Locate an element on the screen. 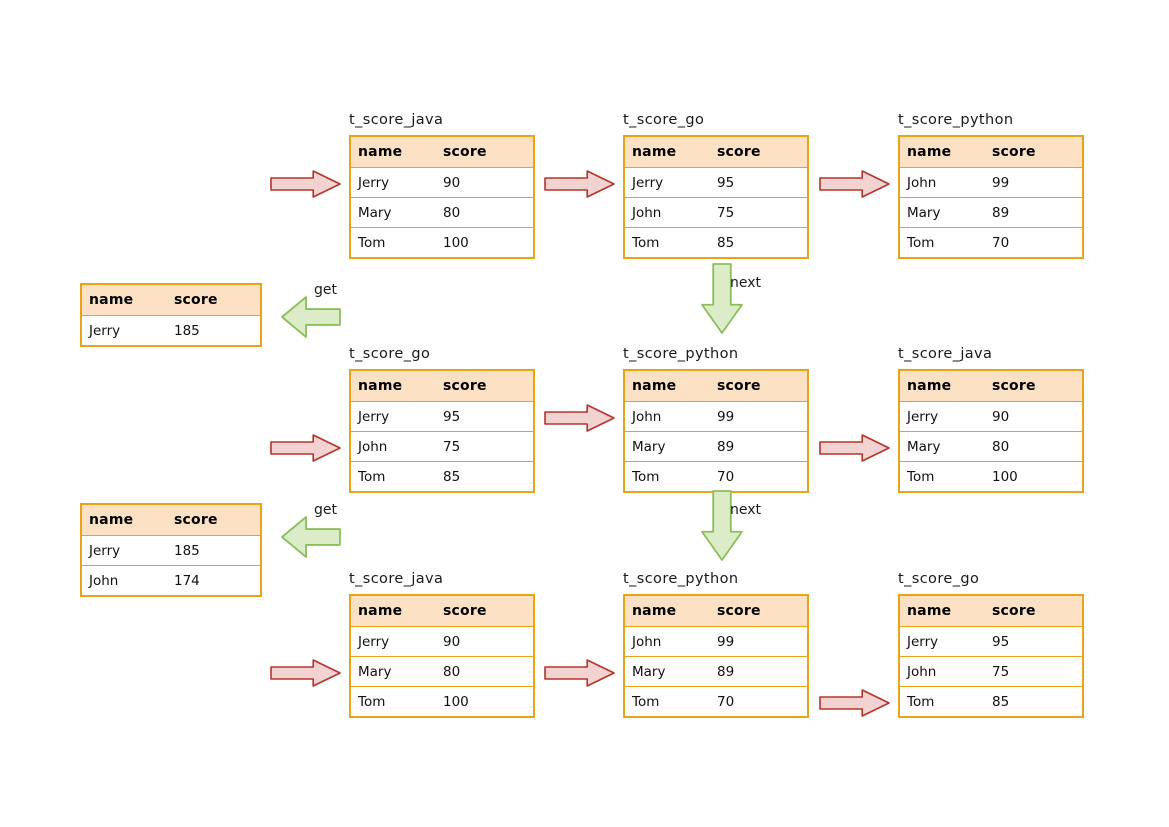 The width and height of the screenshot is (1169, 827). cell-score: 80 is located at coordinates (452, 671).